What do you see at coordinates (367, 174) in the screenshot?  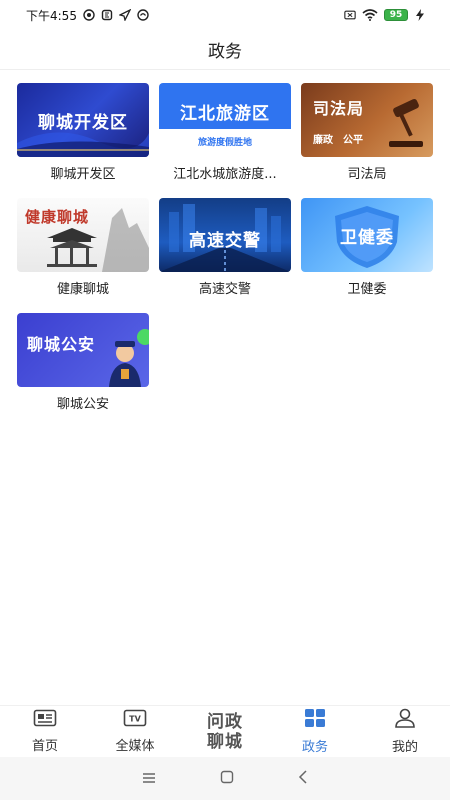 I see `tile-label: 司法局` at bounding box center [367, 174].